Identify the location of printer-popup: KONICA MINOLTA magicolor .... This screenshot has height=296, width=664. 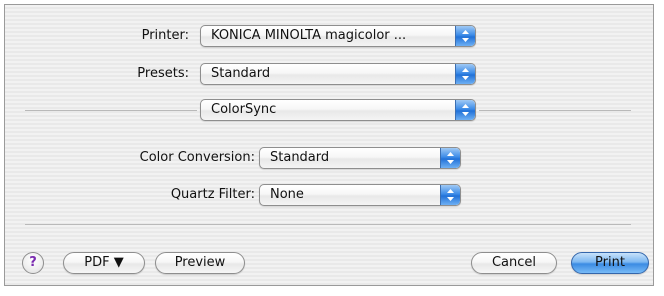
(338, 36).